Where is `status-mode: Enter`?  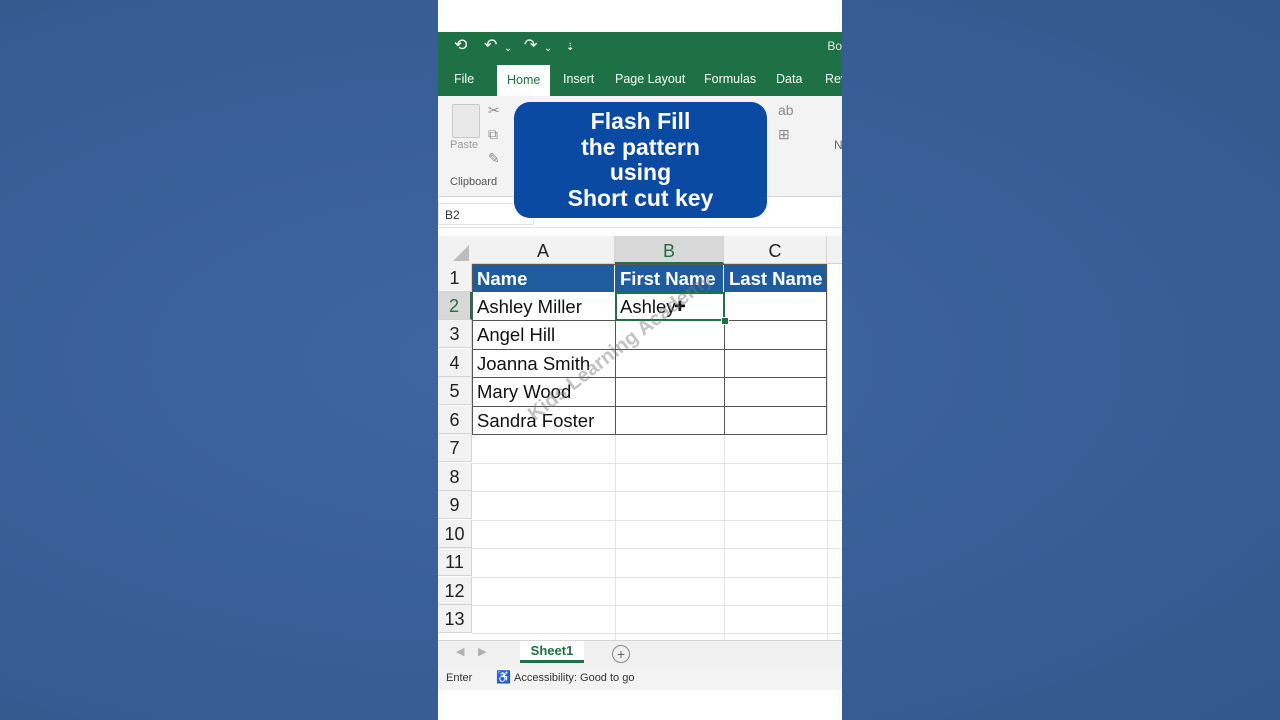
status-mode: Enter is located at coordinates (459, 678).